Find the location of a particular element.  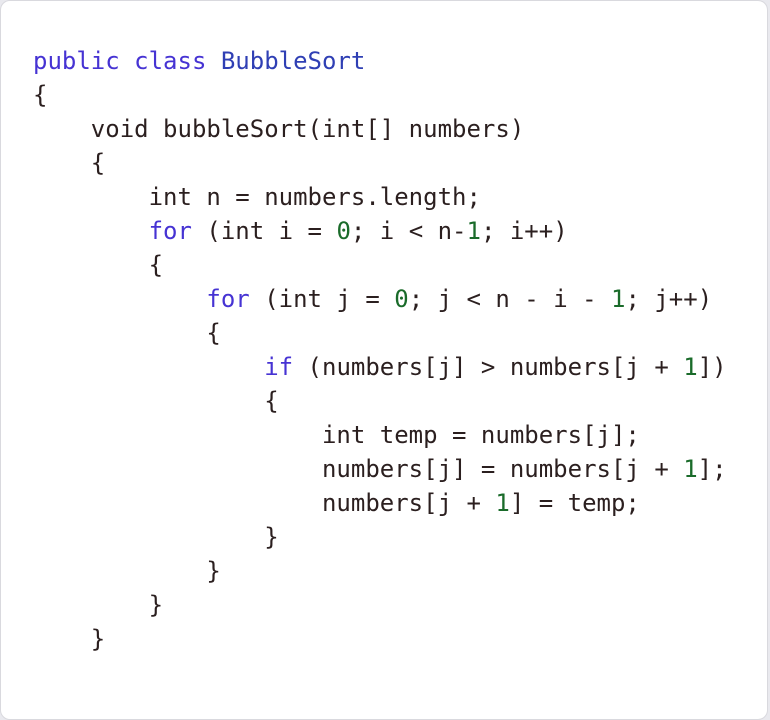

code-text: ; j++) is located at coordinates (669, 299).